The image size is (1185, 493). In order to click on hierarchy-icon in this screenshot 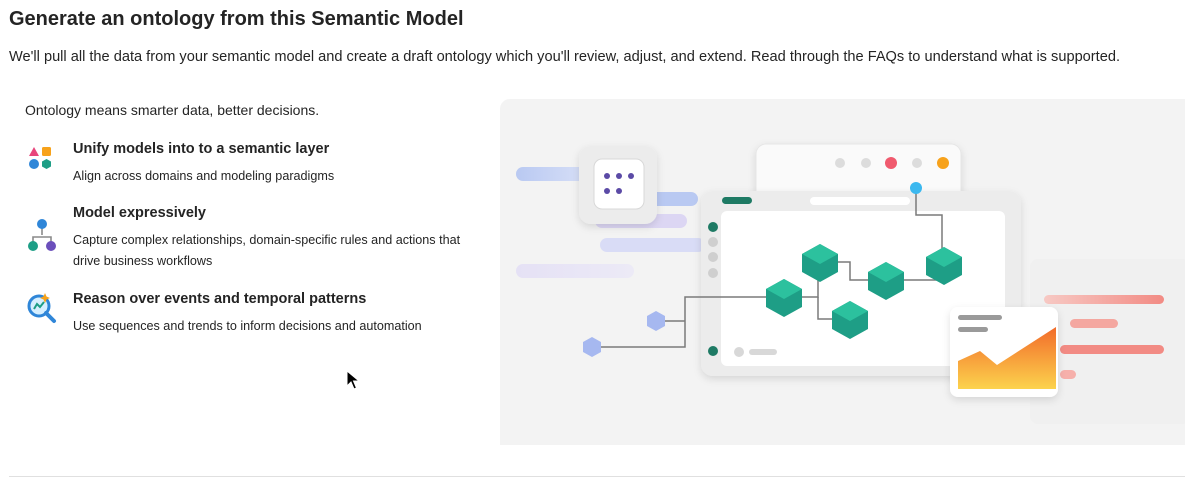, I will do `click(42, 235)`.